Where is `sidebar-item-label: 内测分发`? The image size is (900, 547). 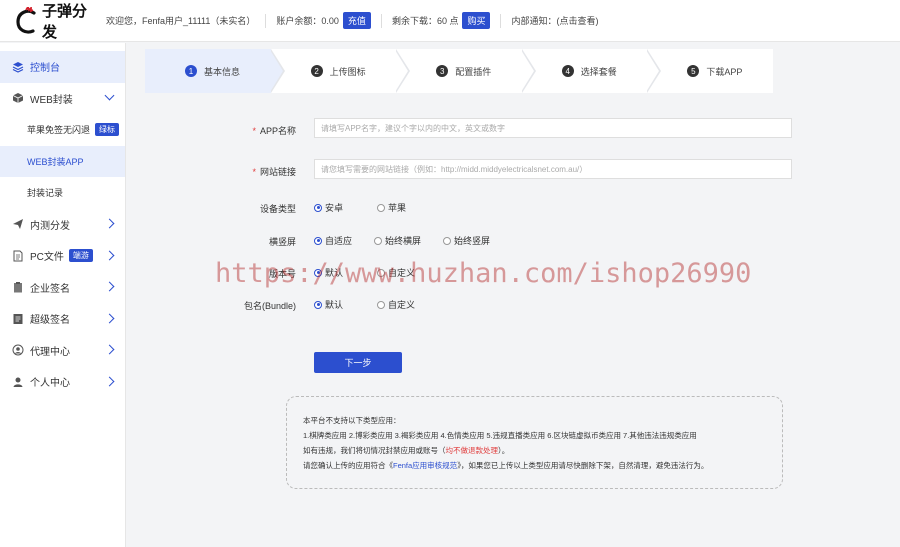
sidebar-item-label: 内测分发 is located at coordinates (50, 226).